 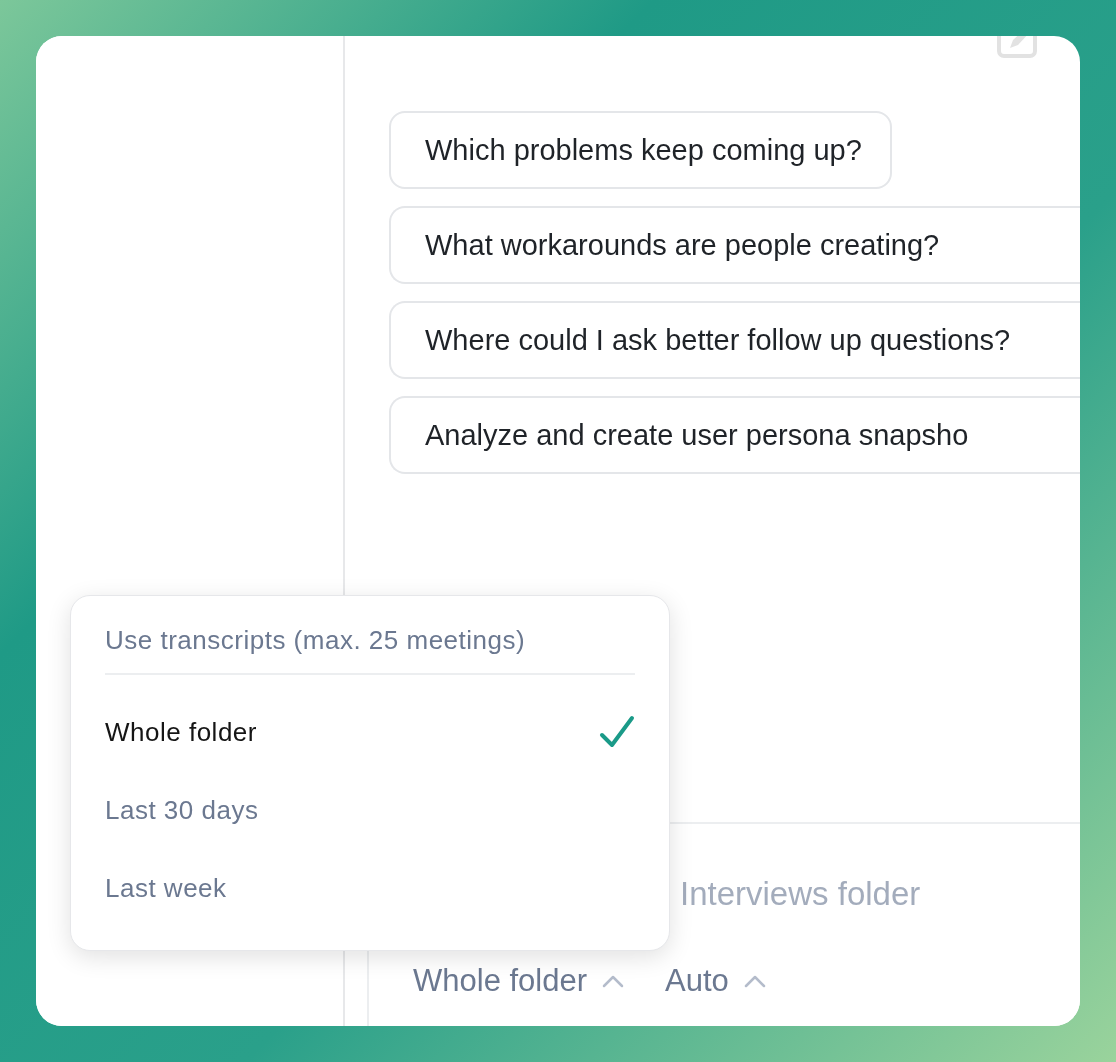 What do you see at coordinates (617, 732) in the screenshot?
I see `check-icon` at bounding box center [617, 732].